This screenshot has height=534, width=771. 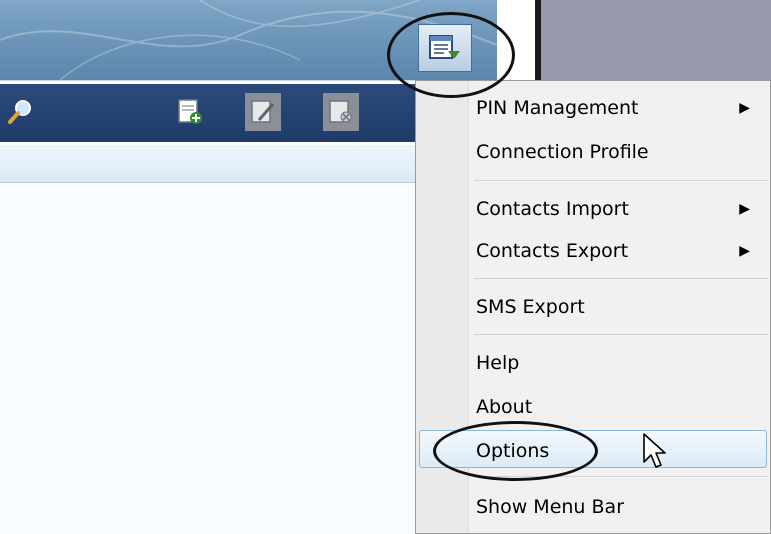 I want to click on delete-contact-button, so click(x=341, y=112).